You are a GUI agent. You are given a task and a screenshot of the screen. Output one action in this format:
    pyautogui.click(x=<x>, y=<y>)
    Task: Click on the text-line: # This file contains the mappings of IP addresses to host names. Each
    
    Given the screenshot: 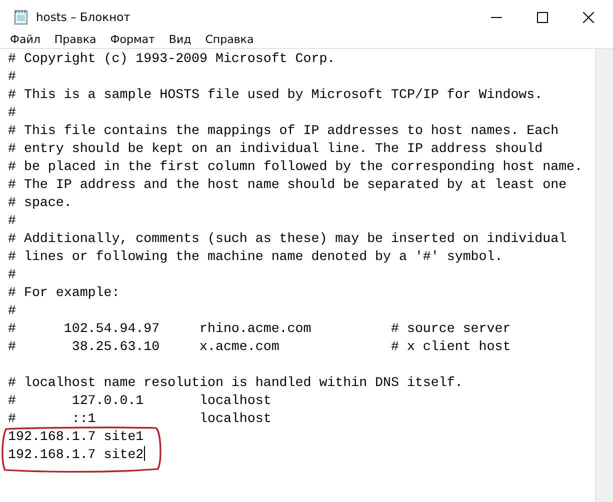 What is the action you would take?
    pyautogui.click(x=283, y=130)
    